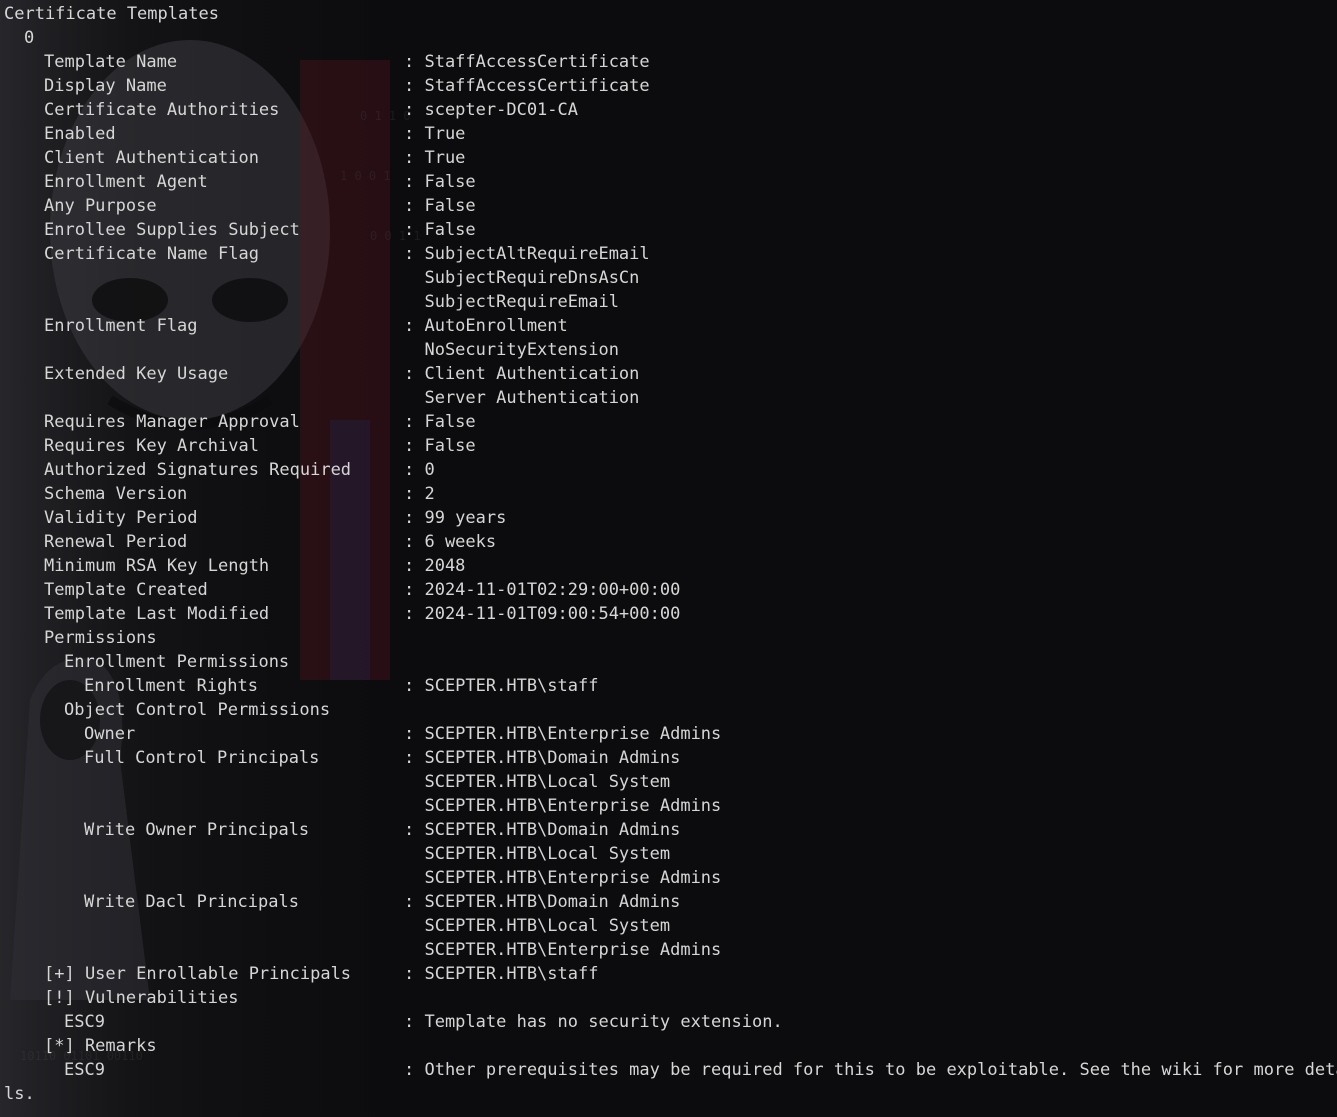 The width and height of the screenshot is (1337, 1117). Describe the element at coordinates (116, 542) in the screenshot. I see `terminal-line-label: Renewal Period` at that location.